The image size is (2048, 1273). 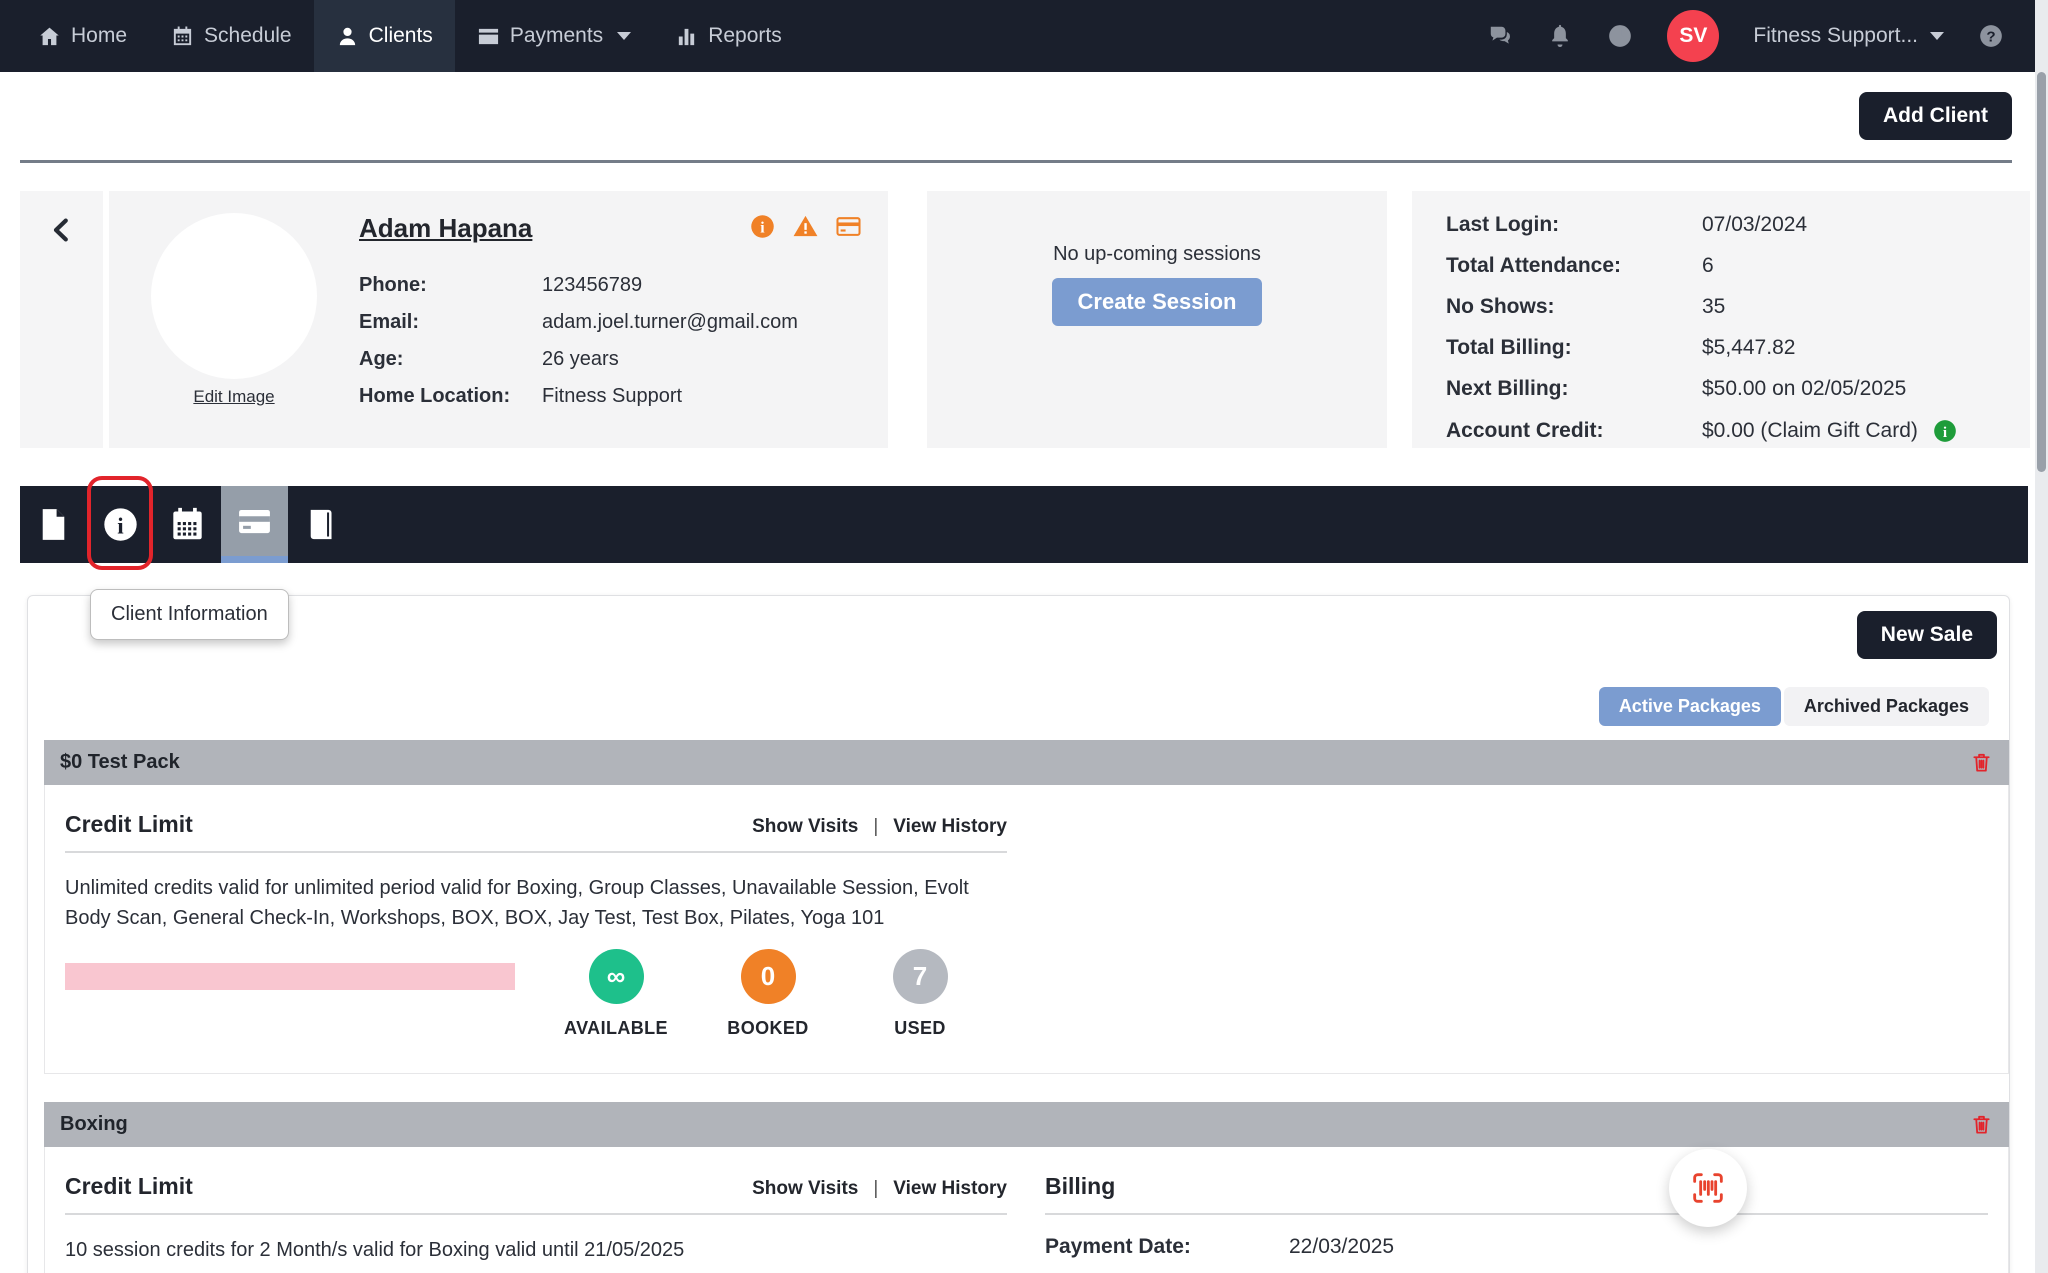 I want to click on stat-value: 07/03/2024, so click(x=1755, y=224).